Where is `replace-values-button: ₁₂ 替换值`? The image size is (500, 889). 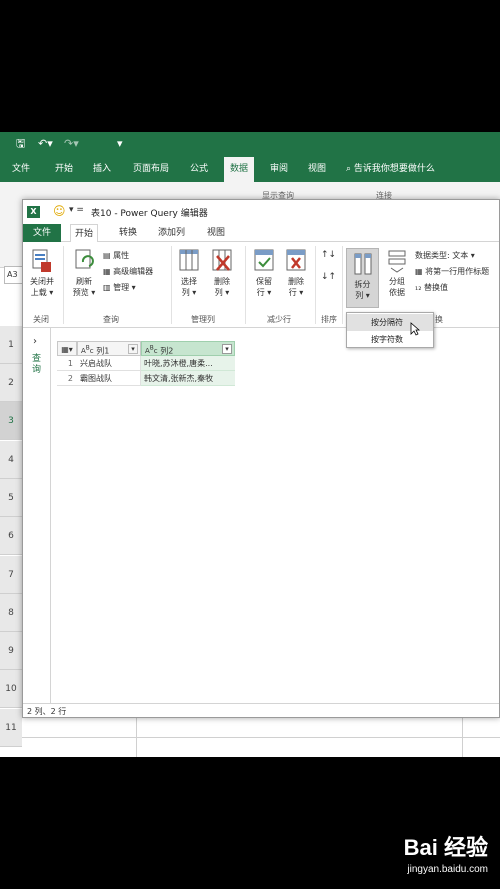
replace-values-button: ₁₂ 替换值 is located at coordinates (431, 287).